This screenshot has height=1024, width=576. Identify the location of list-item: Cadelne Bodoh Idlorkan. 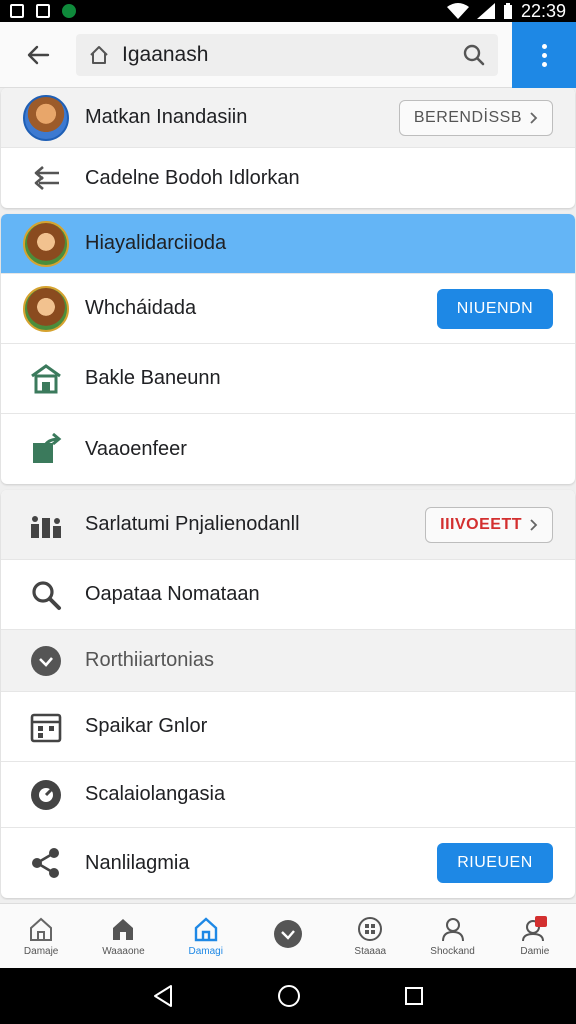
(288, 178).